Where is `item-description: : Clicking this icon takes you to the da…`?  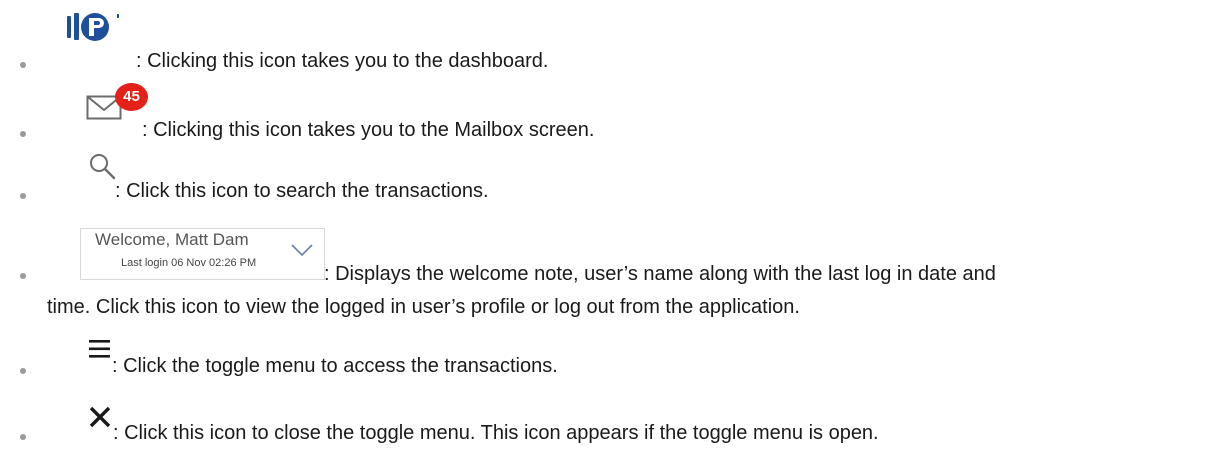
item-description: : Clicking this icon takes you to the da… is located at coordinates (342, 61).